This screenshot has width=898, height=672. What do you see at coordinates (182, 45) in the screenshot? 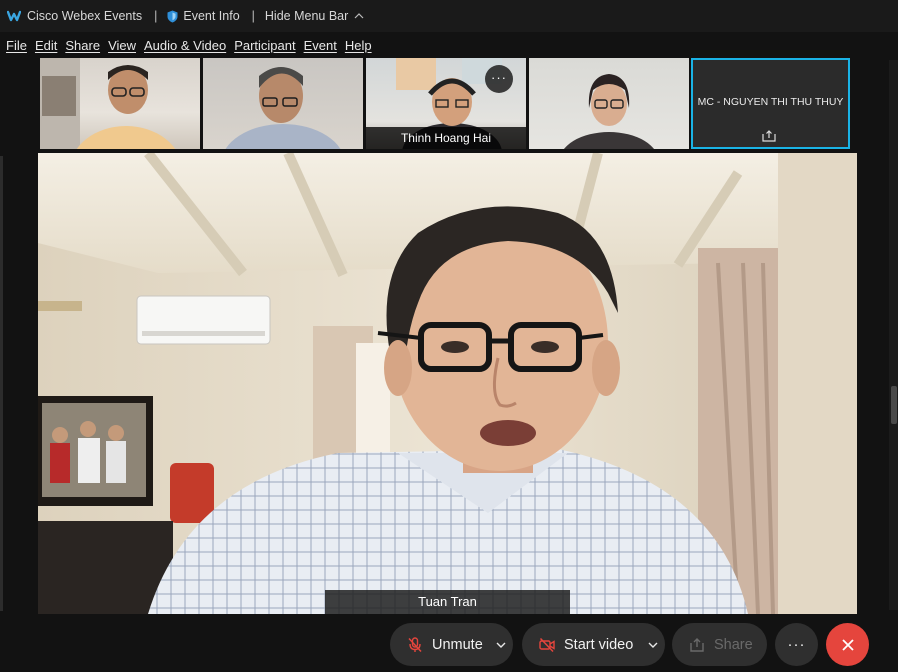
I see `menu-audio-video: Audio & Video` at bounding box center [182, 45].